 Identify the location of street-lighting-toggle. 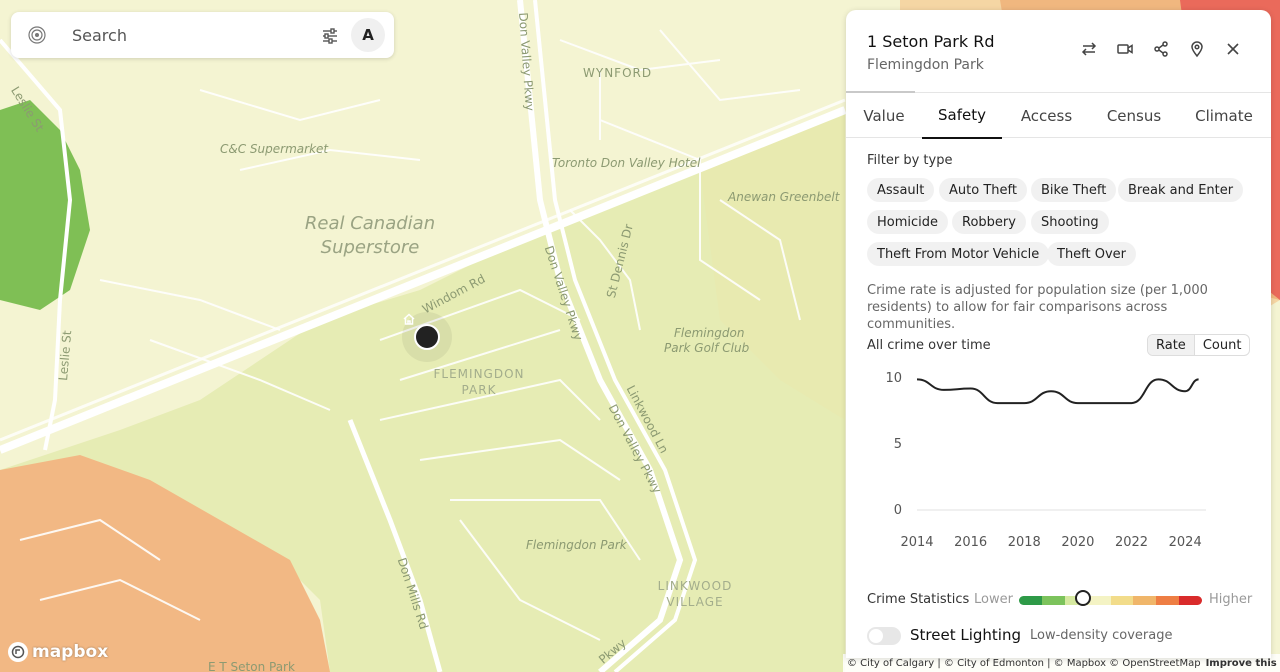
(884, 636).